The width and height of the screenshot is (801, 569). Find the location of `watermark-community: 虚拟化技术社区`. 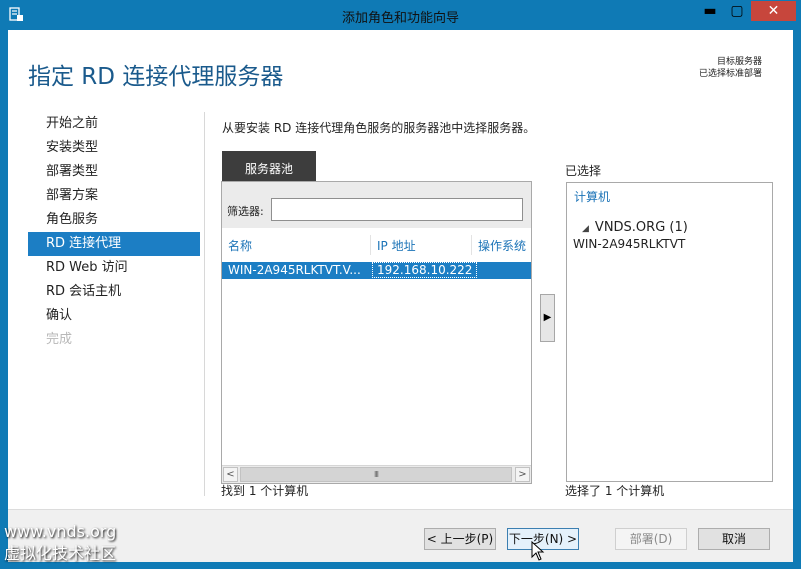

watermark-community: 虚拟化技术社区 is located at coordinates (60, 553).